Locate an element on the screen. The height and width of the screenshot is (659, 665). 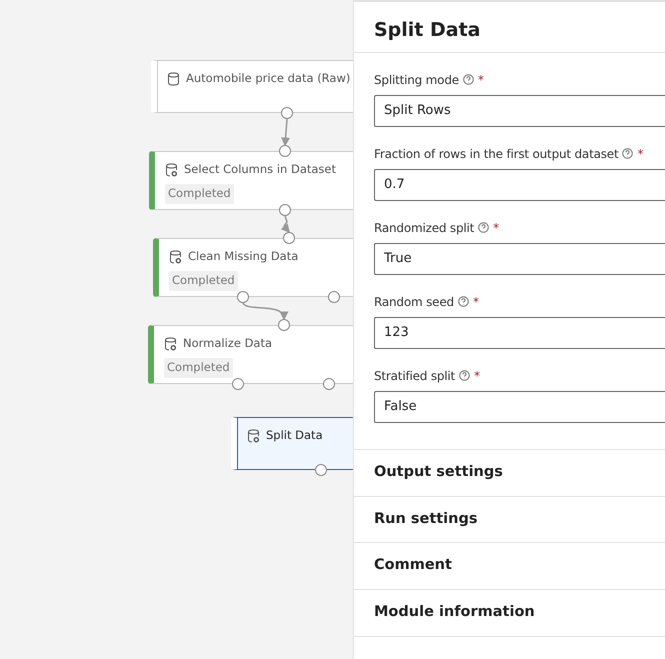
field-label: Splitting mode is located at coordinates (416, 80).